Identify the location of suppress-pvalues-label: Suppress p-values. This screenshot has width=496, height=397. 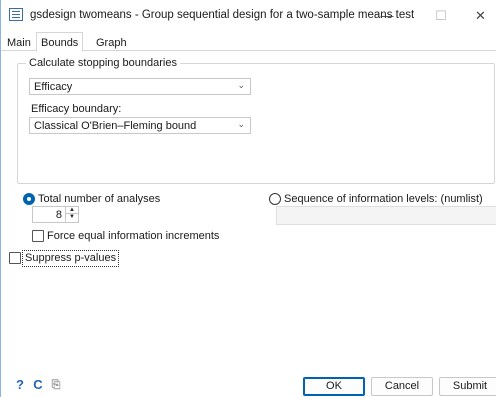
(71, 258).